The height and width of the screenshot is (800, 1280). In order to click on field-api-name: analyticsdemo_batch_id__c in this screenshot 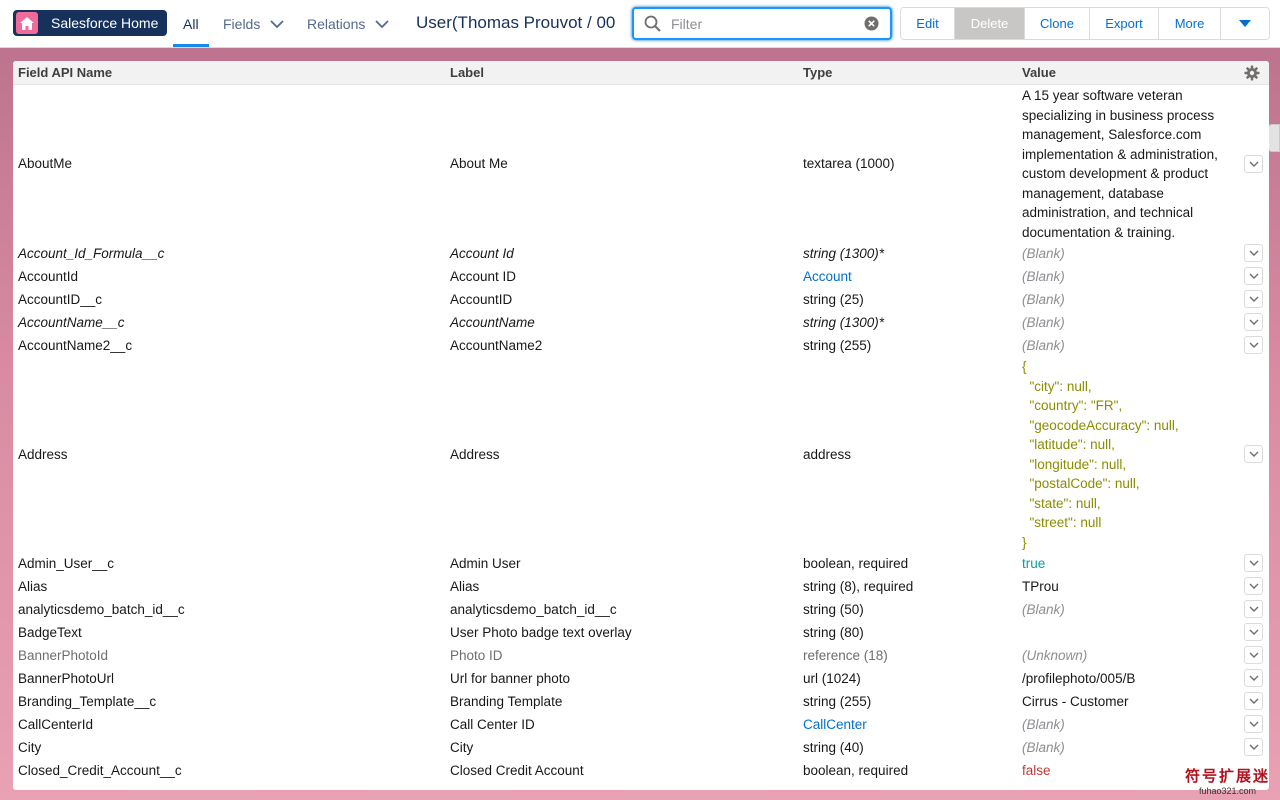, I will do `click(101, 609)`.